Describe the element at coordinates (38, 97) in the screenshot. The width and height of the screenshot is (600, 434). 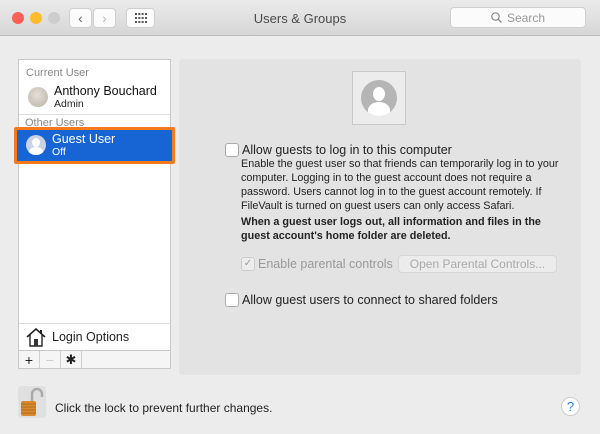
I see `avatar` at that location.